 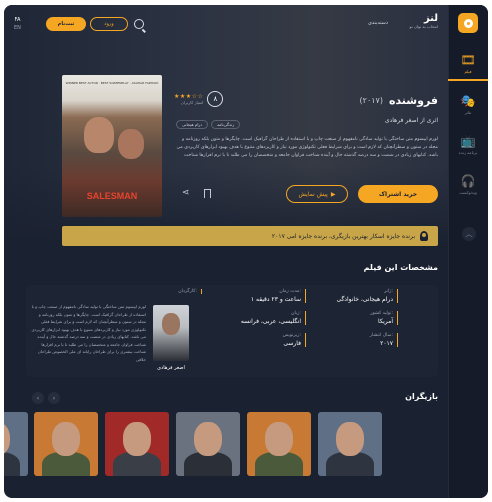 I want to click on brand-tagline: انتخاب به توان تو, so click(x=423, y=26).